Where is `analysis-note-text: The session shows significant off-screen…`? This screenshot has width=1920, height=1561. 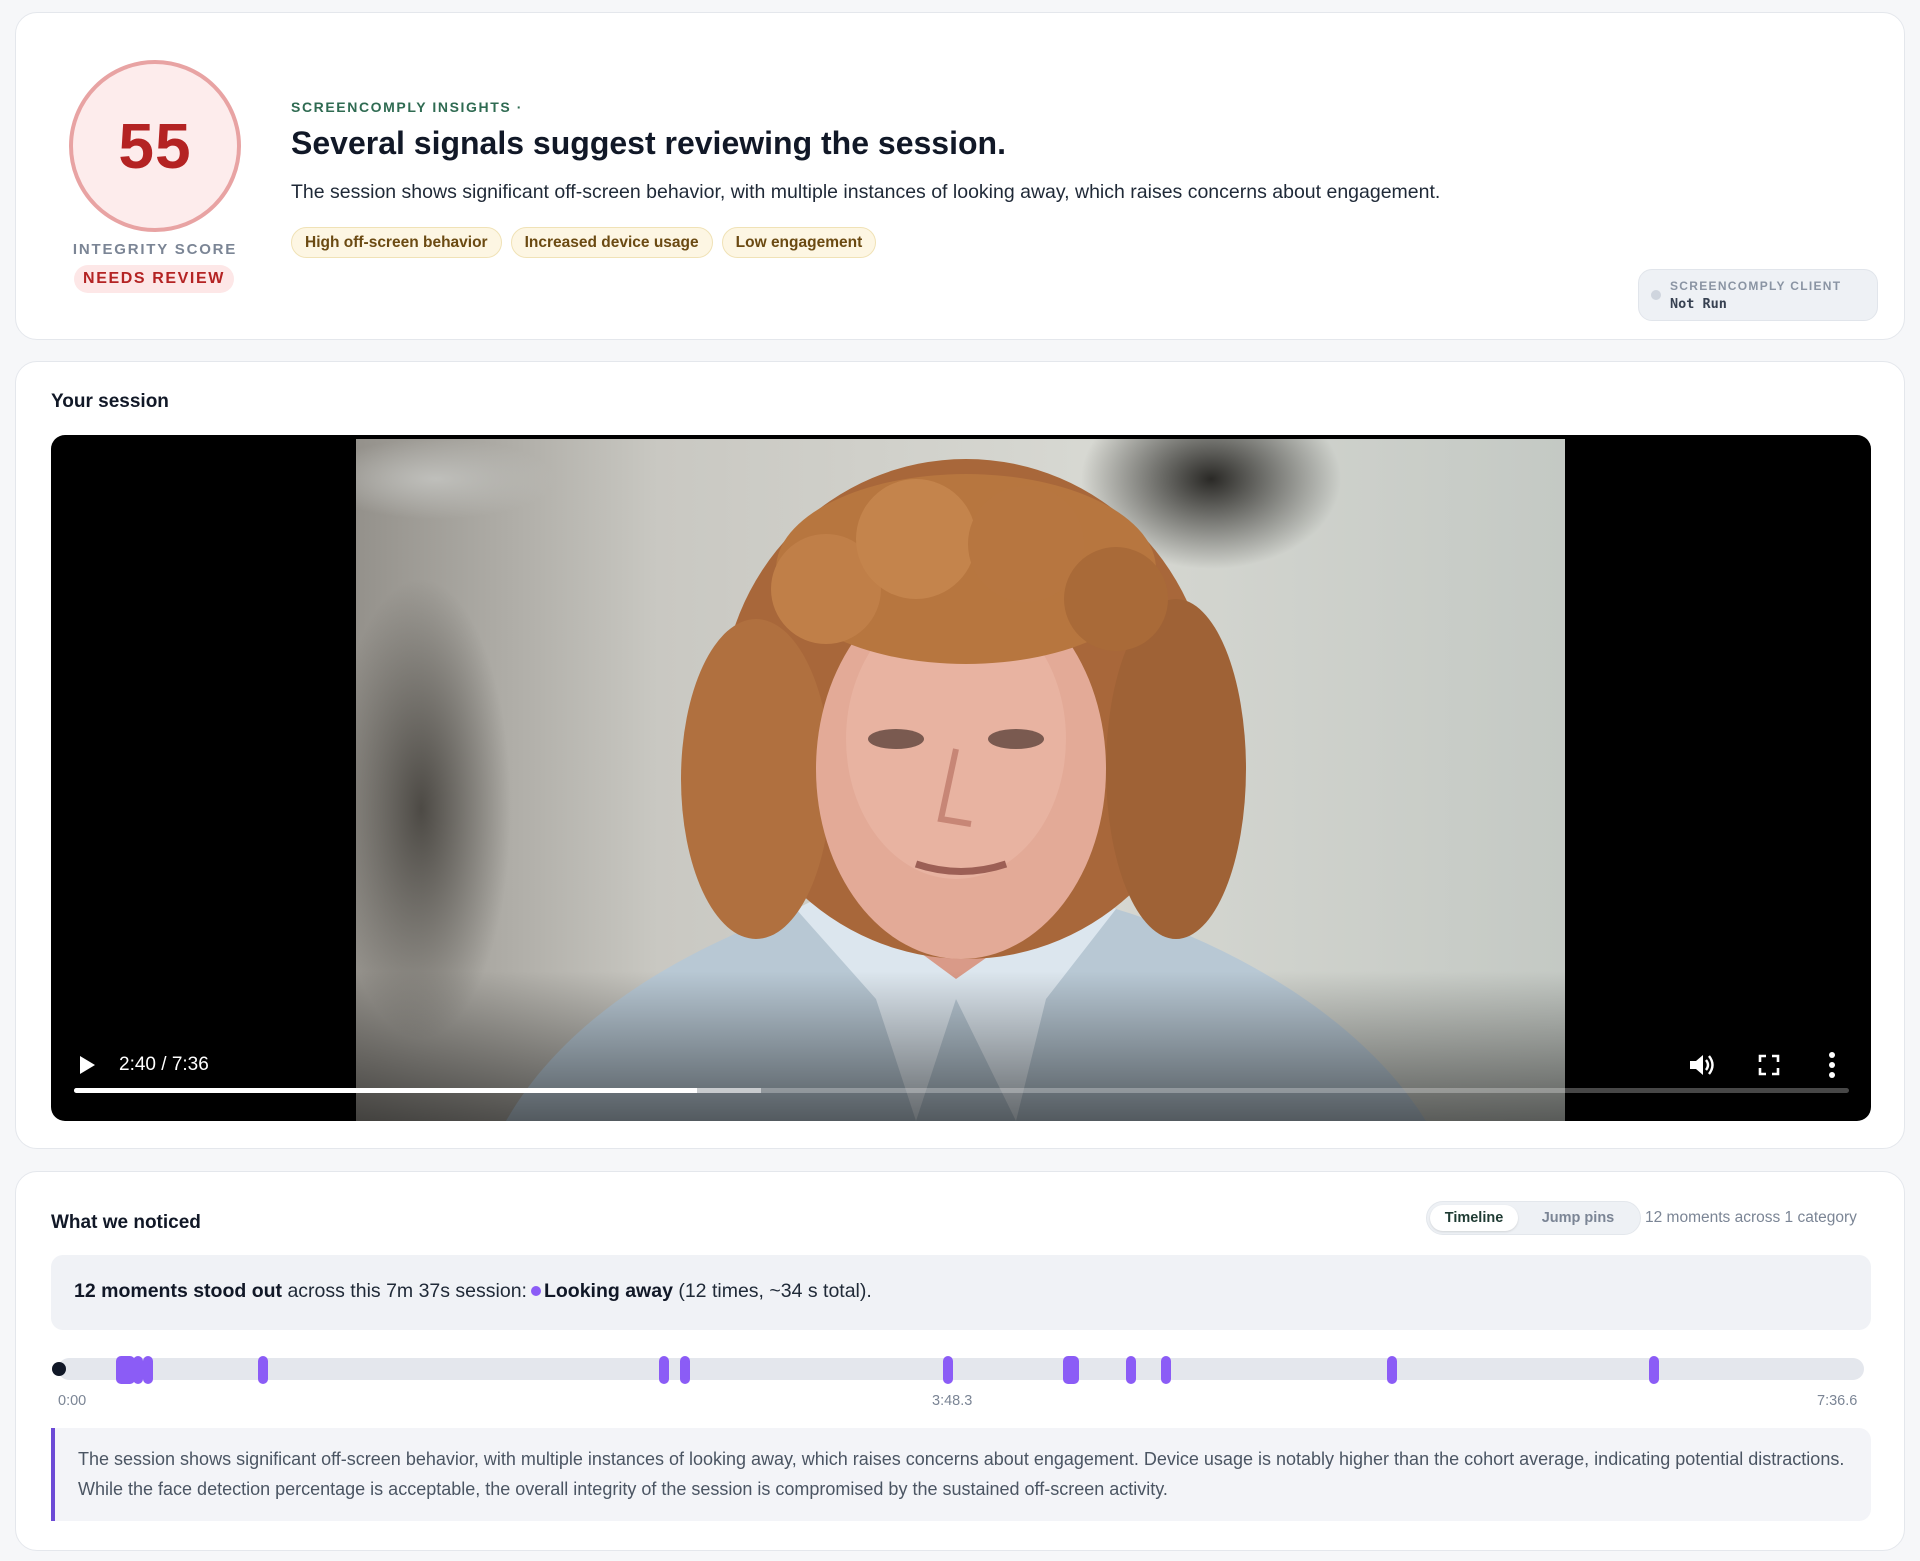
analysis-note-text: The session shows significant off-screen… is located at coordinates (961, 1474).